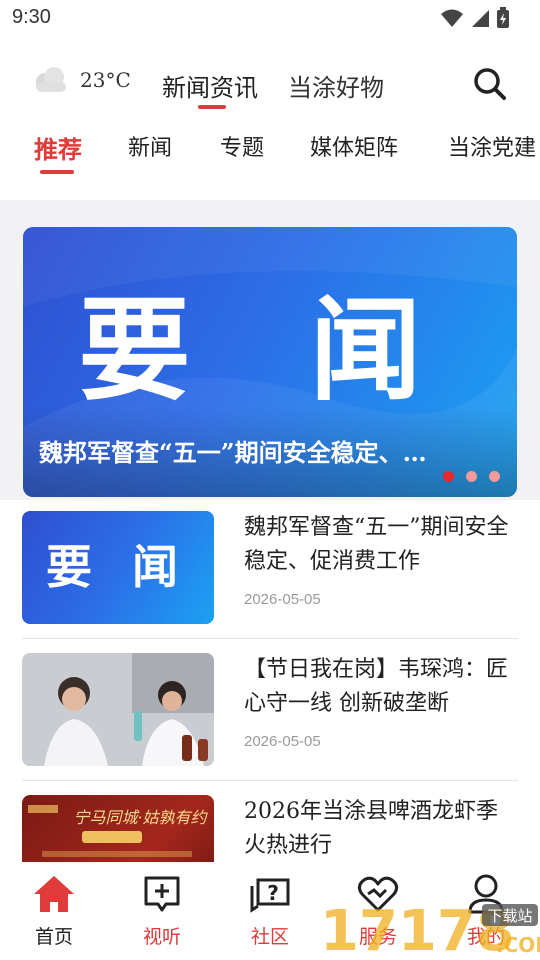 Image resolution: width=540 pixels, height=960 pixels. I want to click on status-bar: 9:30, so click(270, 18).